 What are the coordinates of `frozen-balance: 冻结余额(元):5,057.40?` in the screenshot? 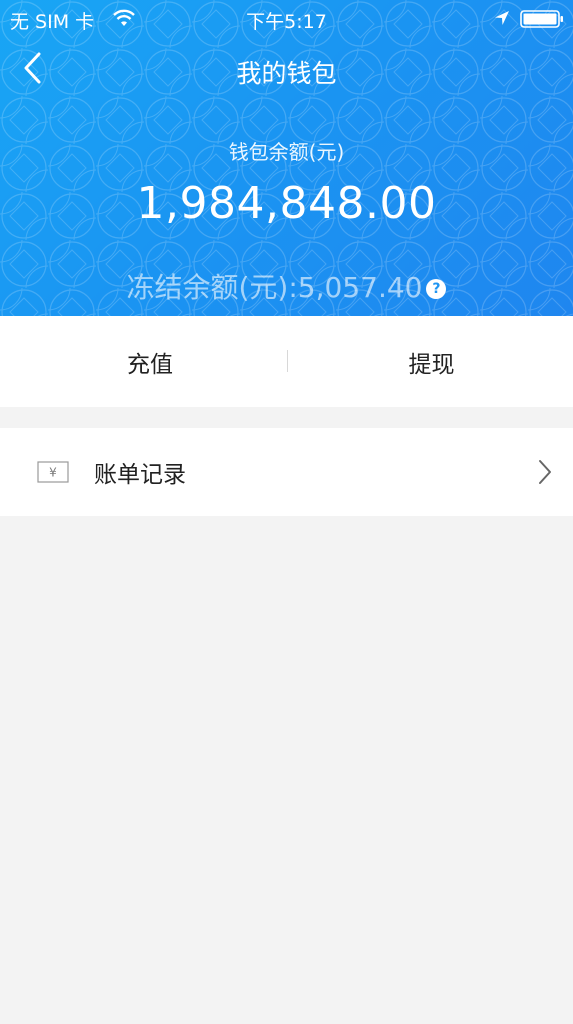 It's located at (286, 286).